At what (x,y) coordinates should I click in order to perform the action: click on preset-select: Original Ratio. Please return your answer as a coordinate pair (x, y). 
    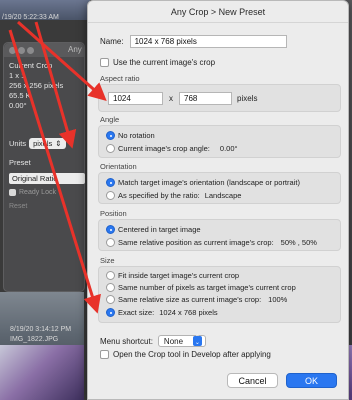
    Looking at the image, I should click on (47, 178).